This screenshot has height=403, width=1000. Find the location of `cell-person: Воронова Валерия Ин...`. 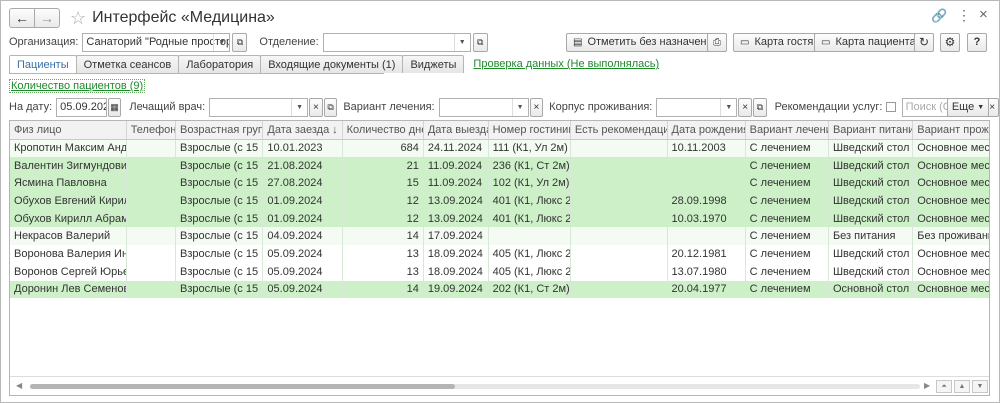

cell-person: Воронова Валерия Ин... is located at coordinates (68, 254).